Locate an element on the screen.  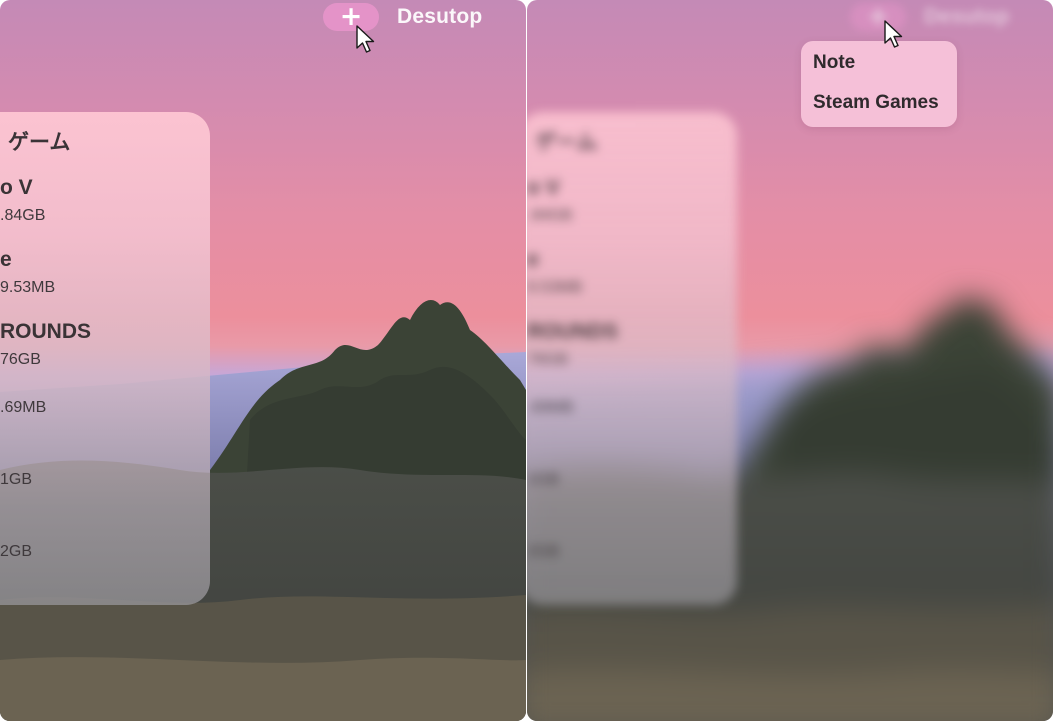
add-menu-dropdown: Note Steam Games is located at coordinates (879, 84).